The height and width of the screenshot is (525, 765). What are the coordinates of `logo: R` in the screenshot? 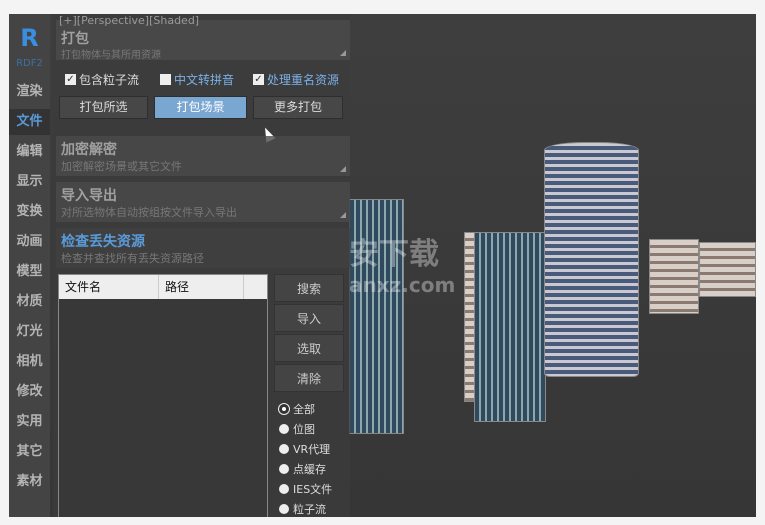 It's located at (29, 38).